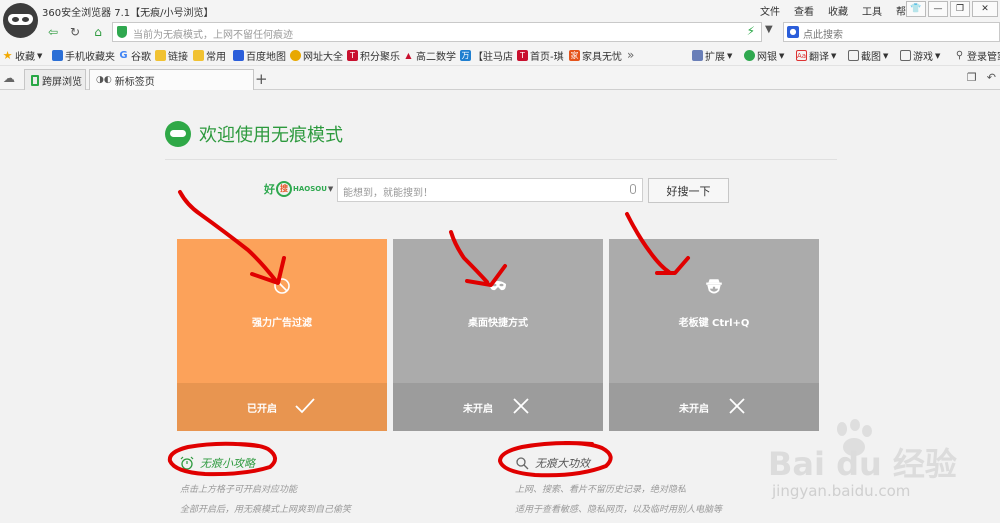  What do you see at coordinates (465, 55) in the screenshot?
I see `wan-icon: 万` at bounding box center [465, 55].